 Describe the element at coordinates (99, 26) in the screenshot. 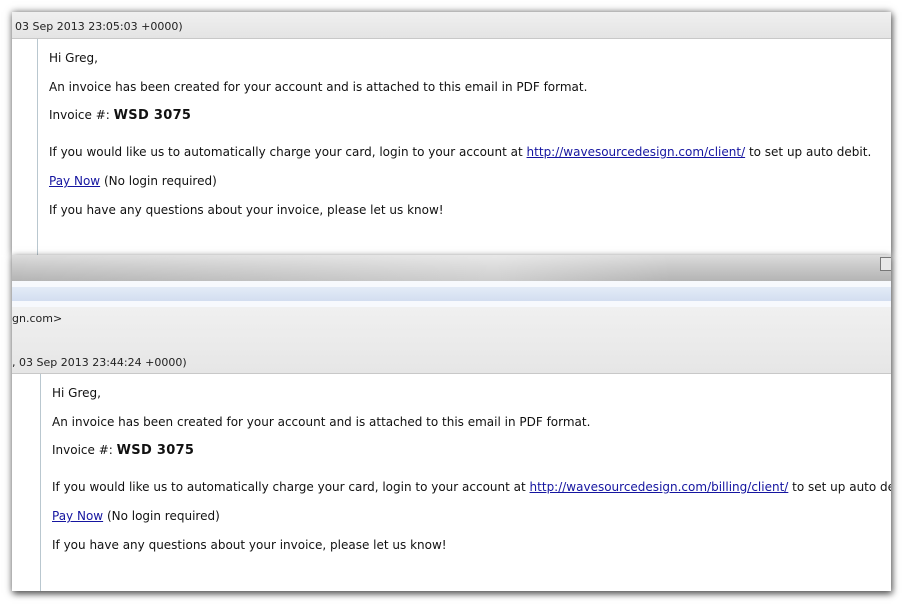

I see `email-date: 03 Sep 2013 23:05:03 +0000)` at that location.